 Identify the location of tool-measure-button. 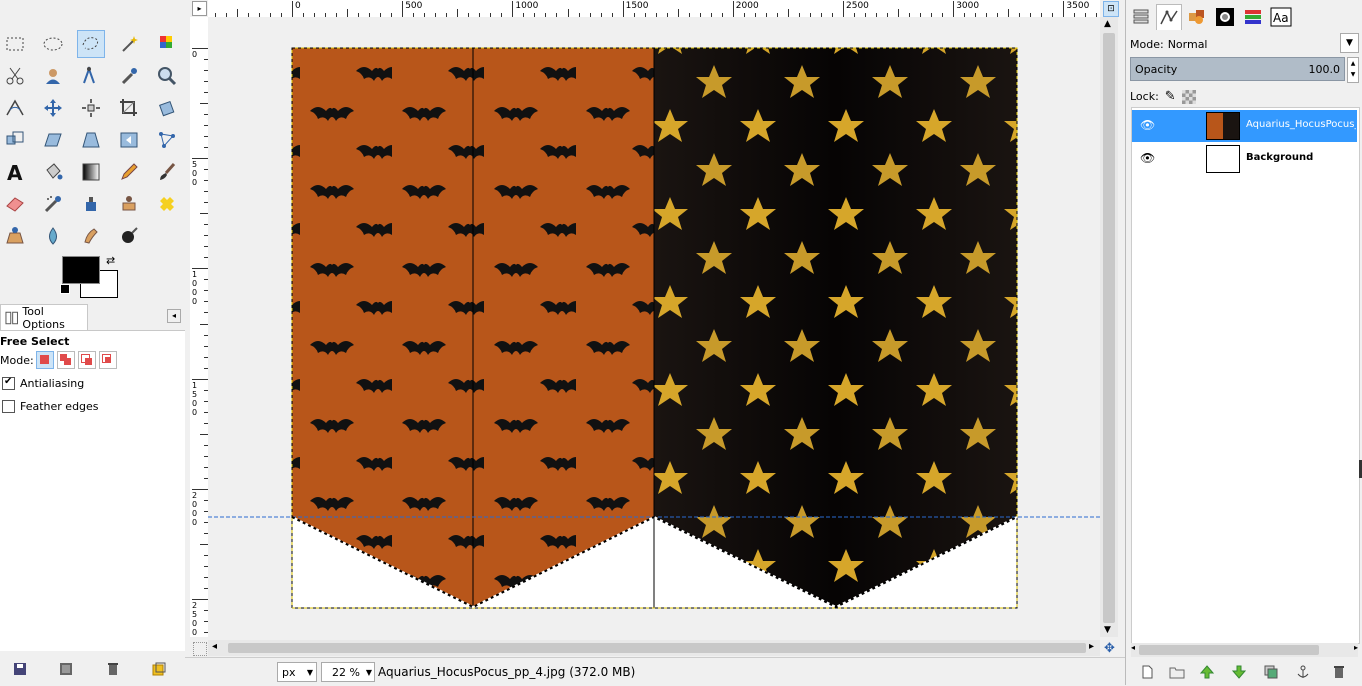
(15, 108).